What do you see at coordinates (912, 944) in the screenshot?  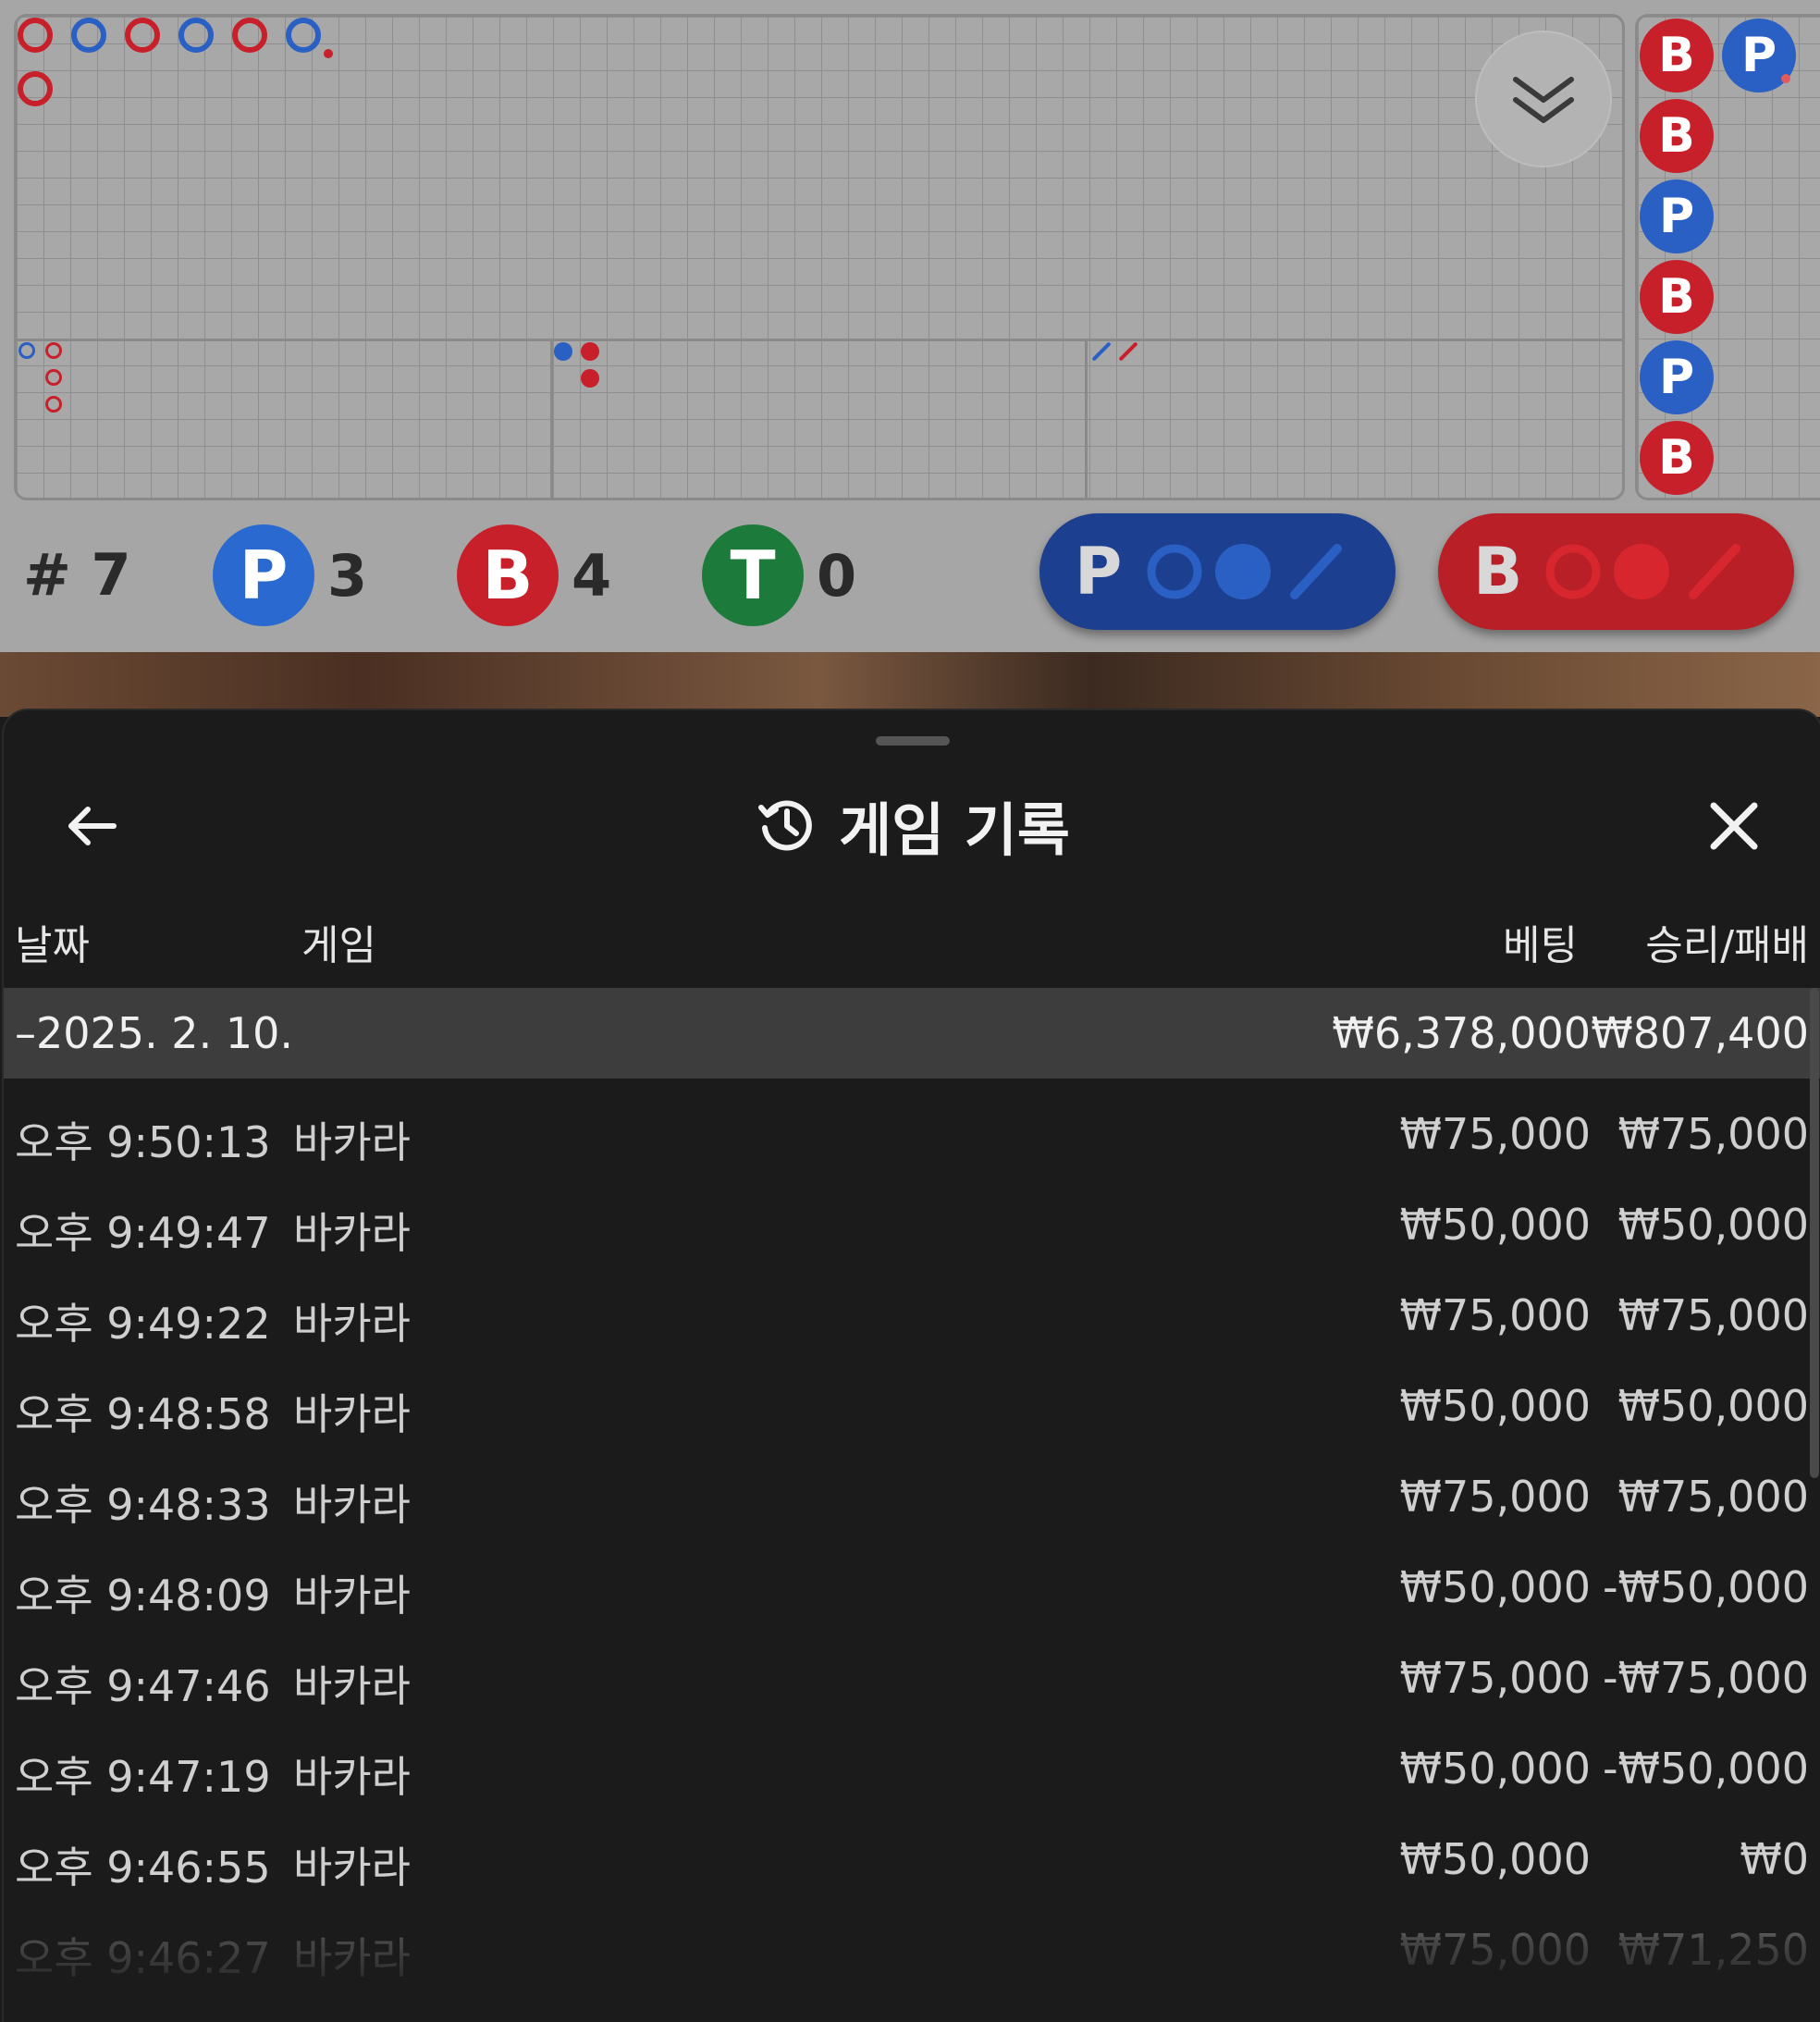 I see `table-header: 날짜 게임 베팅 승리/패배` at bounding box center [912, 944].